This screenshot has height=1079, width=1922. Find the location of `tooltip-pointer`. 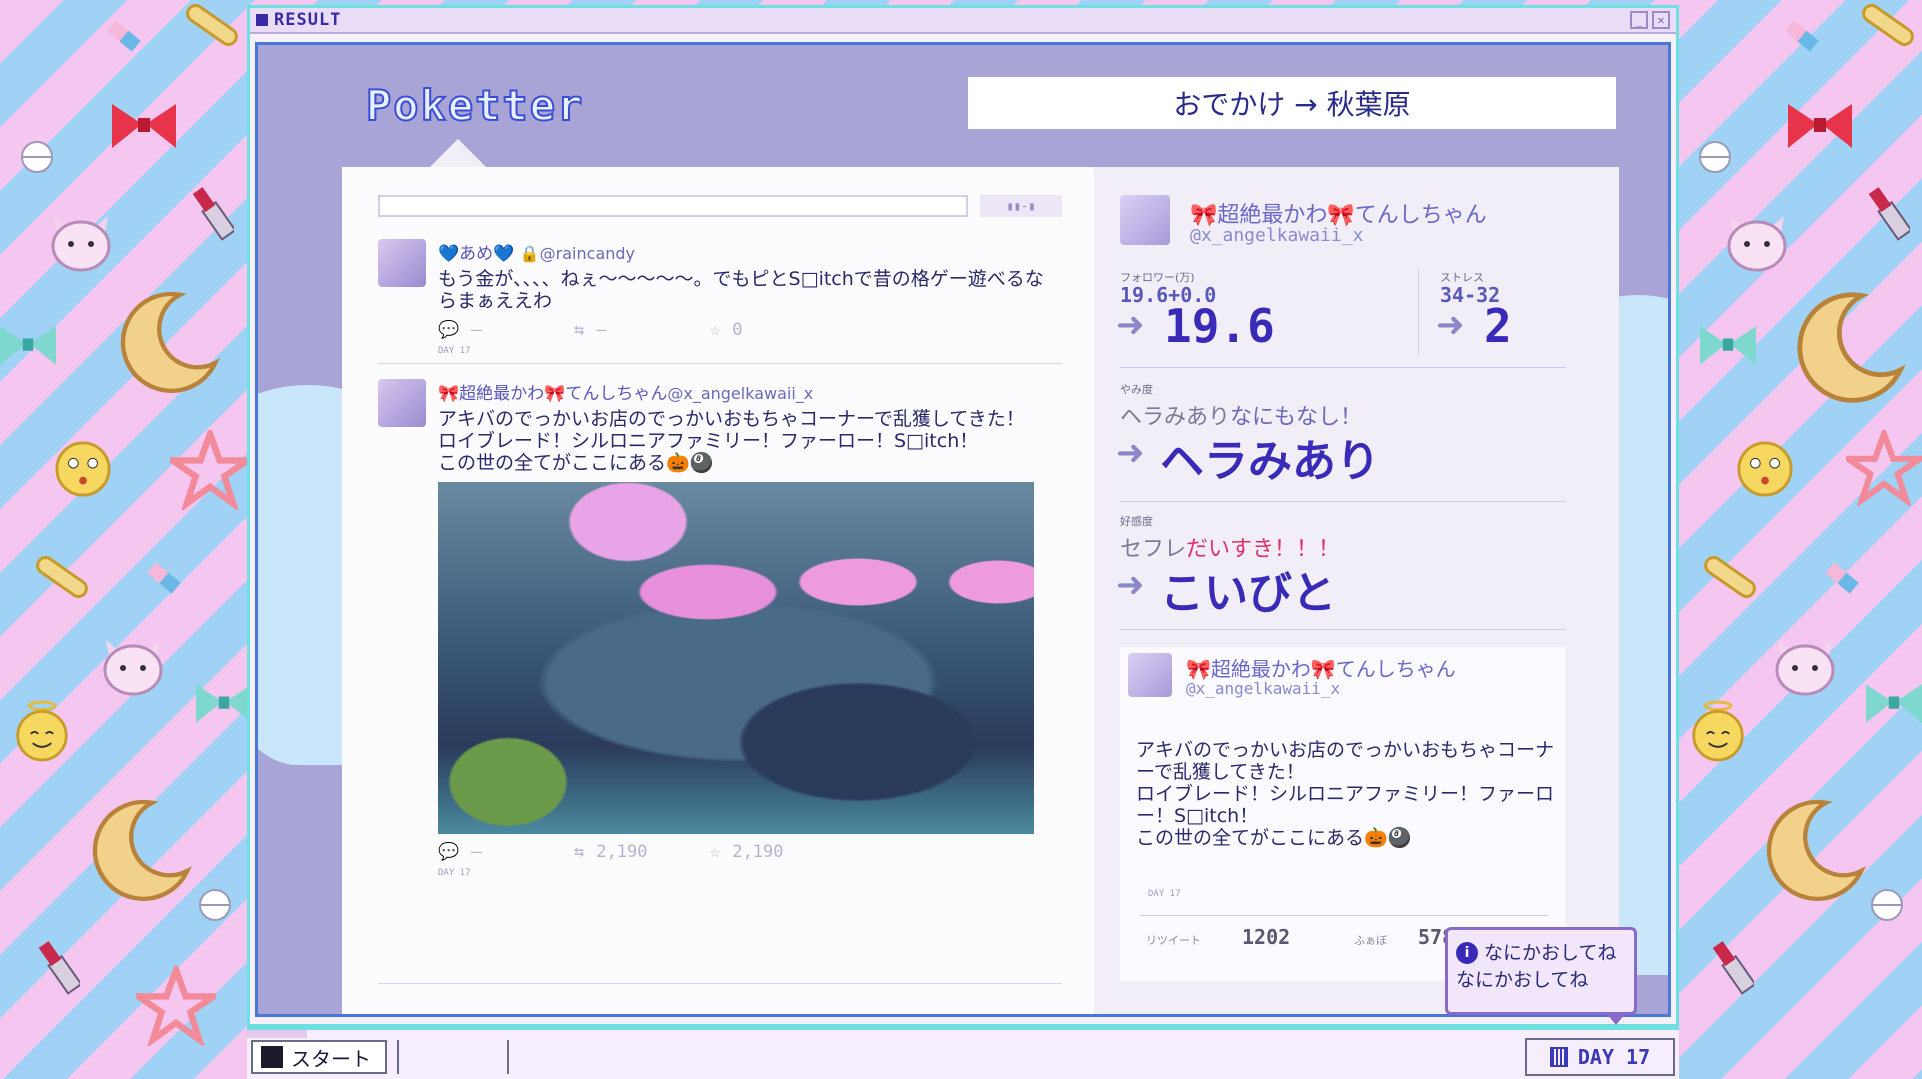

tooltip-pointer is located at coordinates (1616, 1019).